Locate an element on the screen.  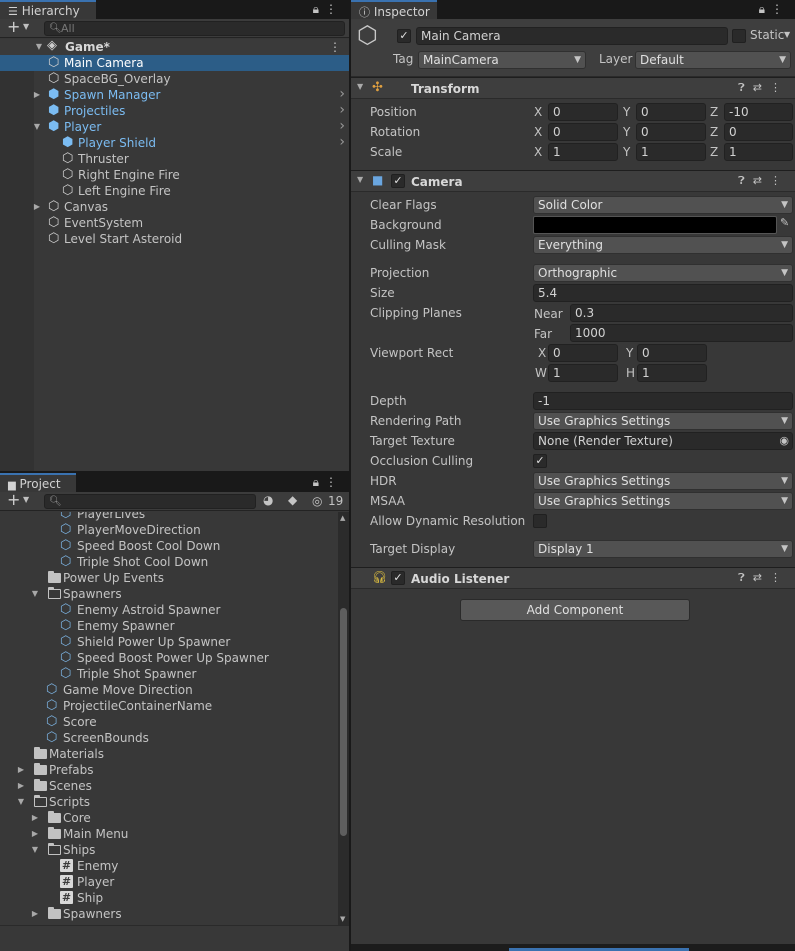
scroll-up-icon: ▲ is located at coordinates (342, 518).